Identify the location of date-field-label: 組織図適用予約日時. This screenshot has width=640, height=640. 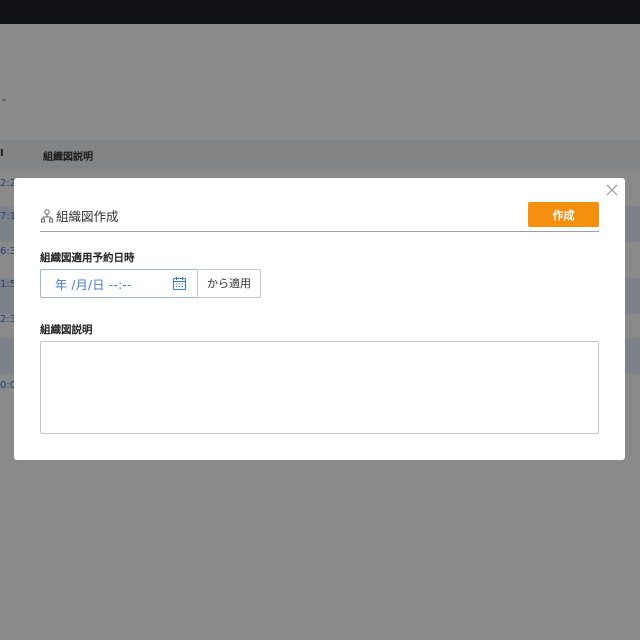
(87, 258).